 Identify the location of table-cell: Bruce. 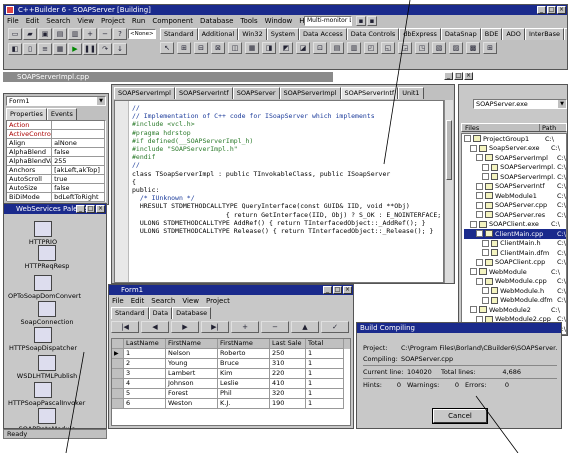
(244, 364).